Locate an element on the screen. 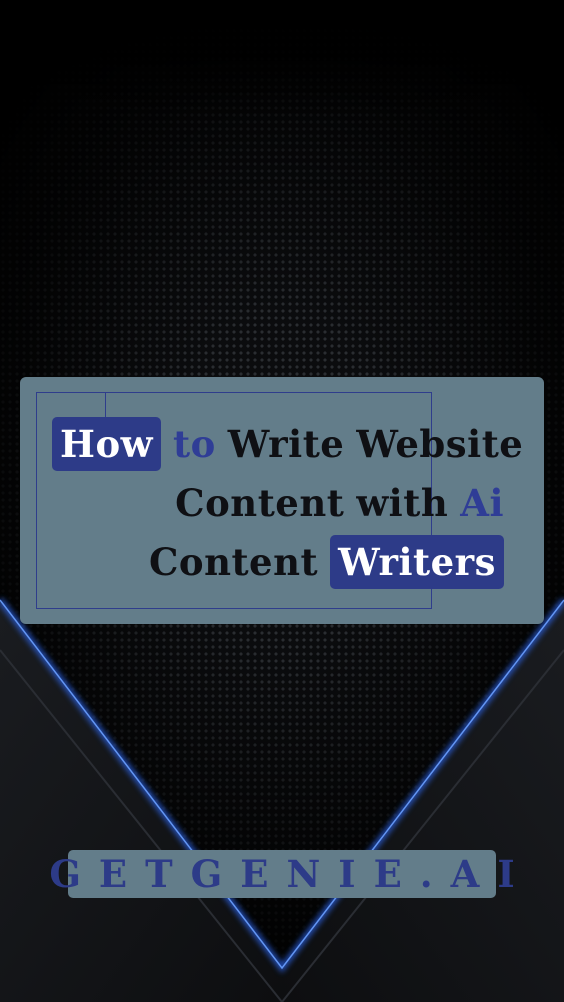 This screenshot has width=564, height=1002. title-word-ai: Ai is located at coordinates (482, 503).